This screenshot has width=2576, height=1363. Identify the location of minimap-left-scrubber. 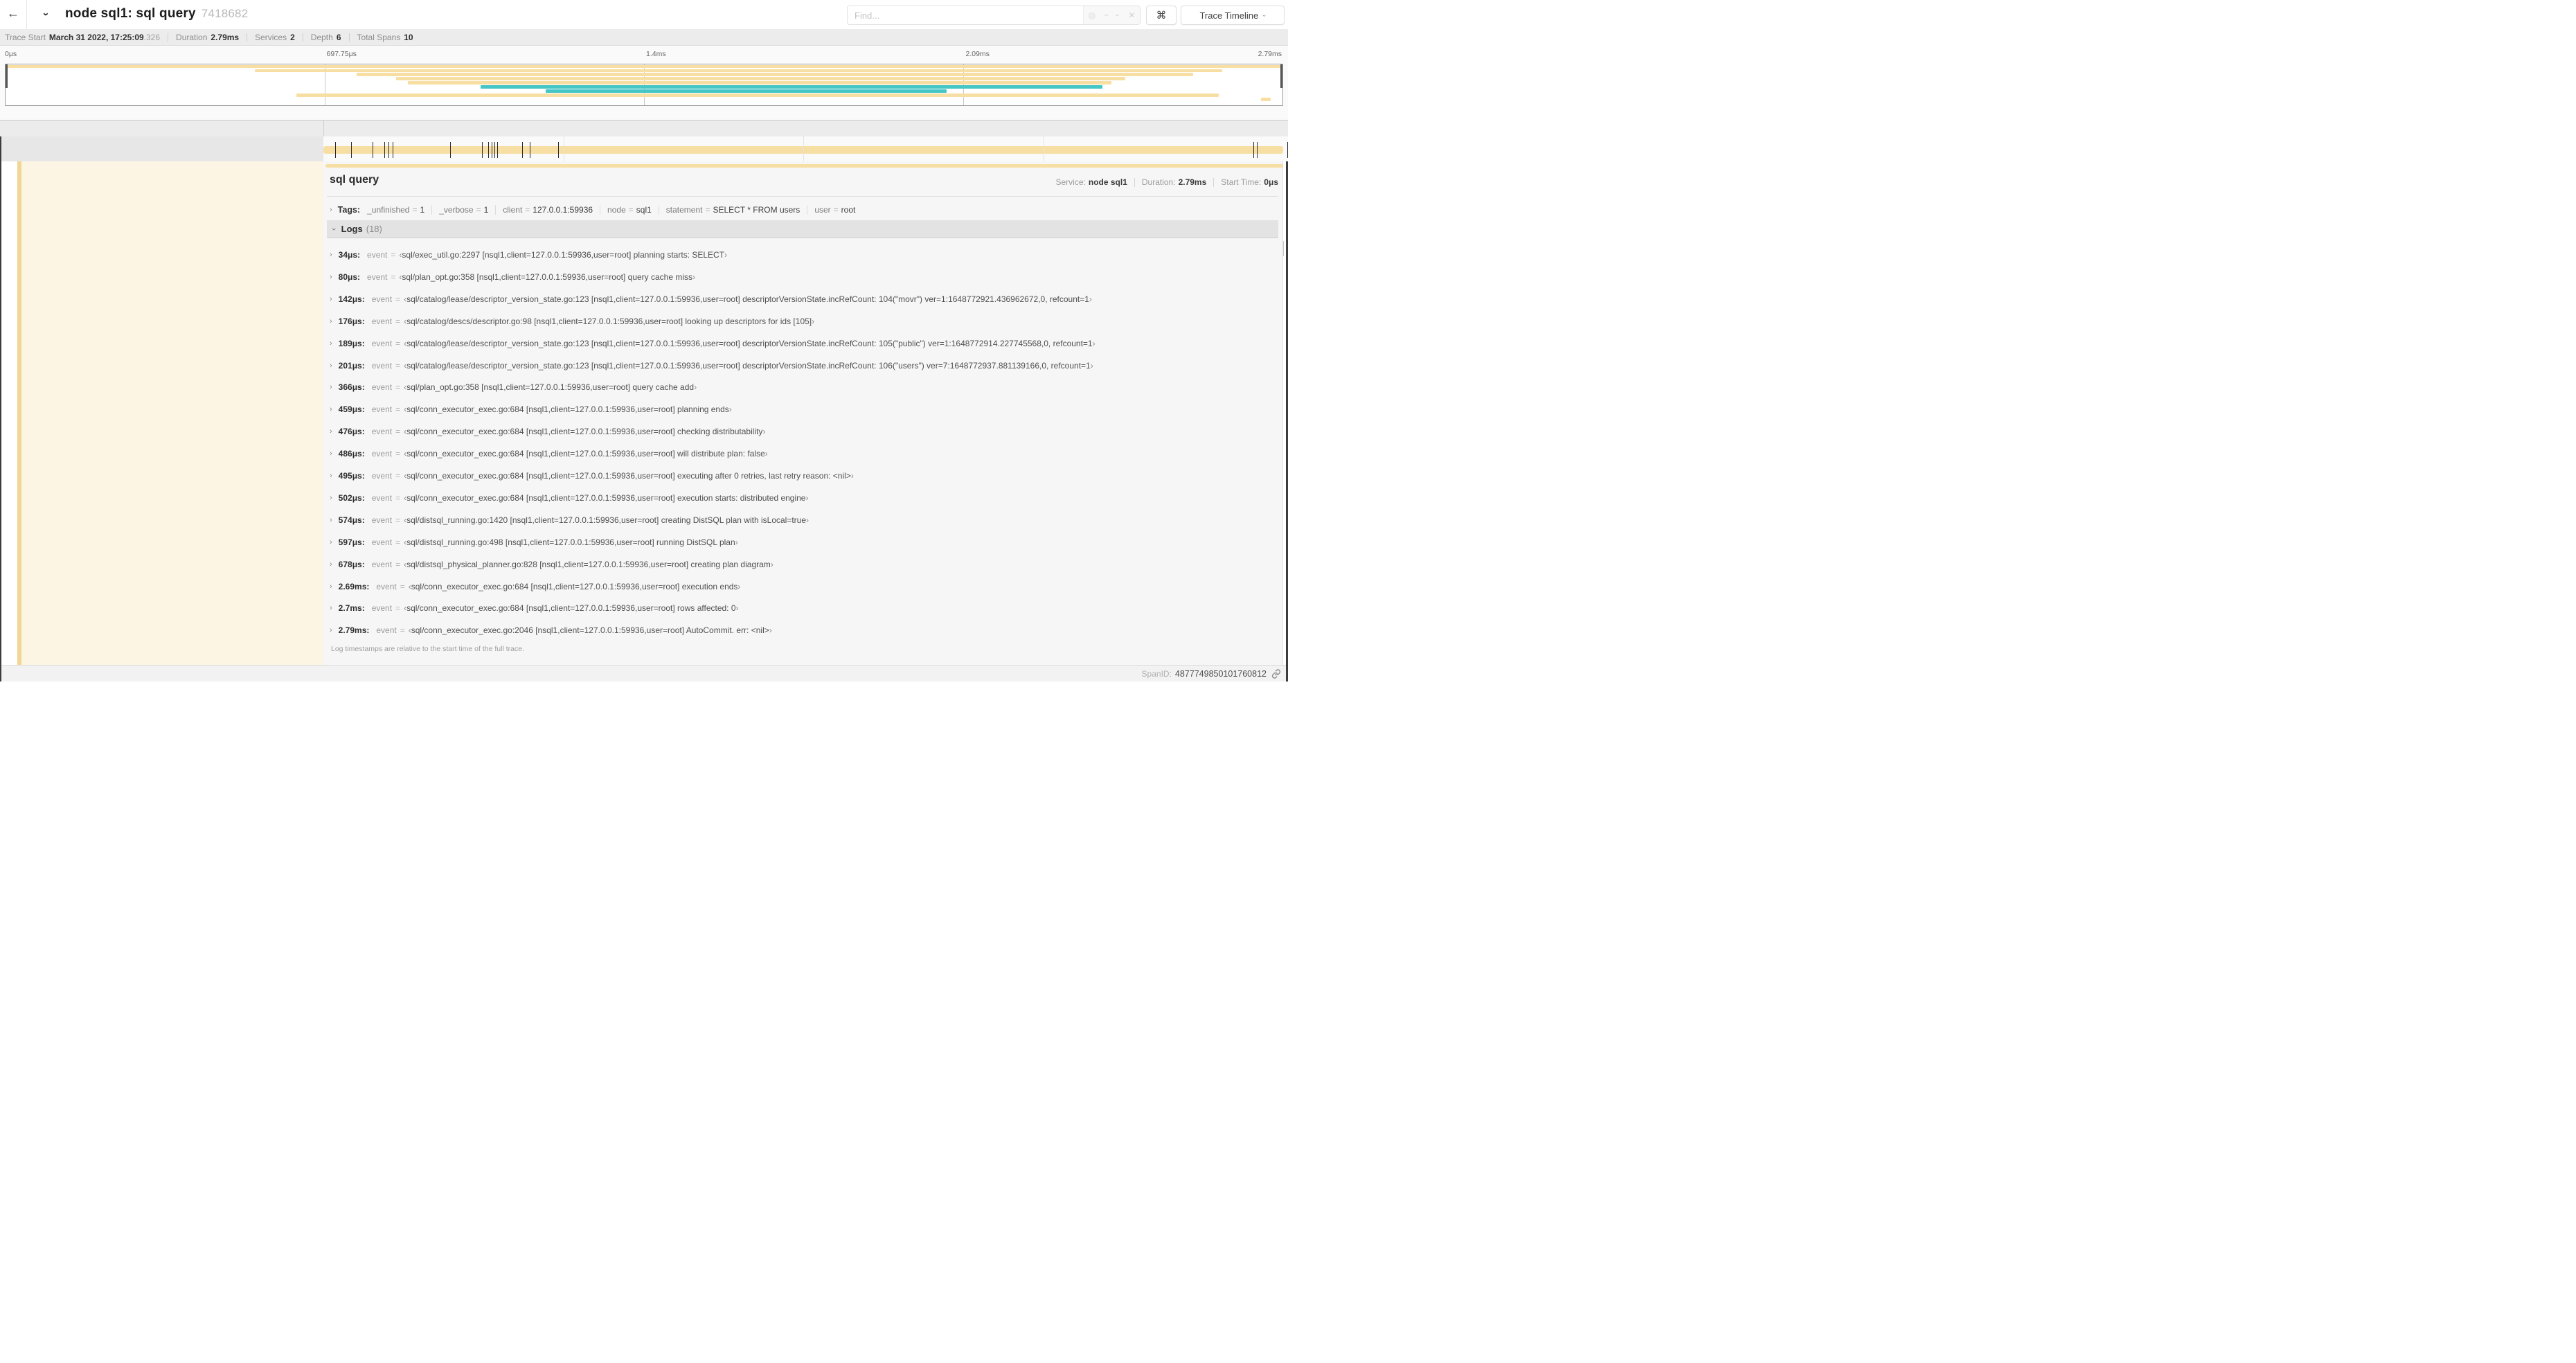
(7, 76).